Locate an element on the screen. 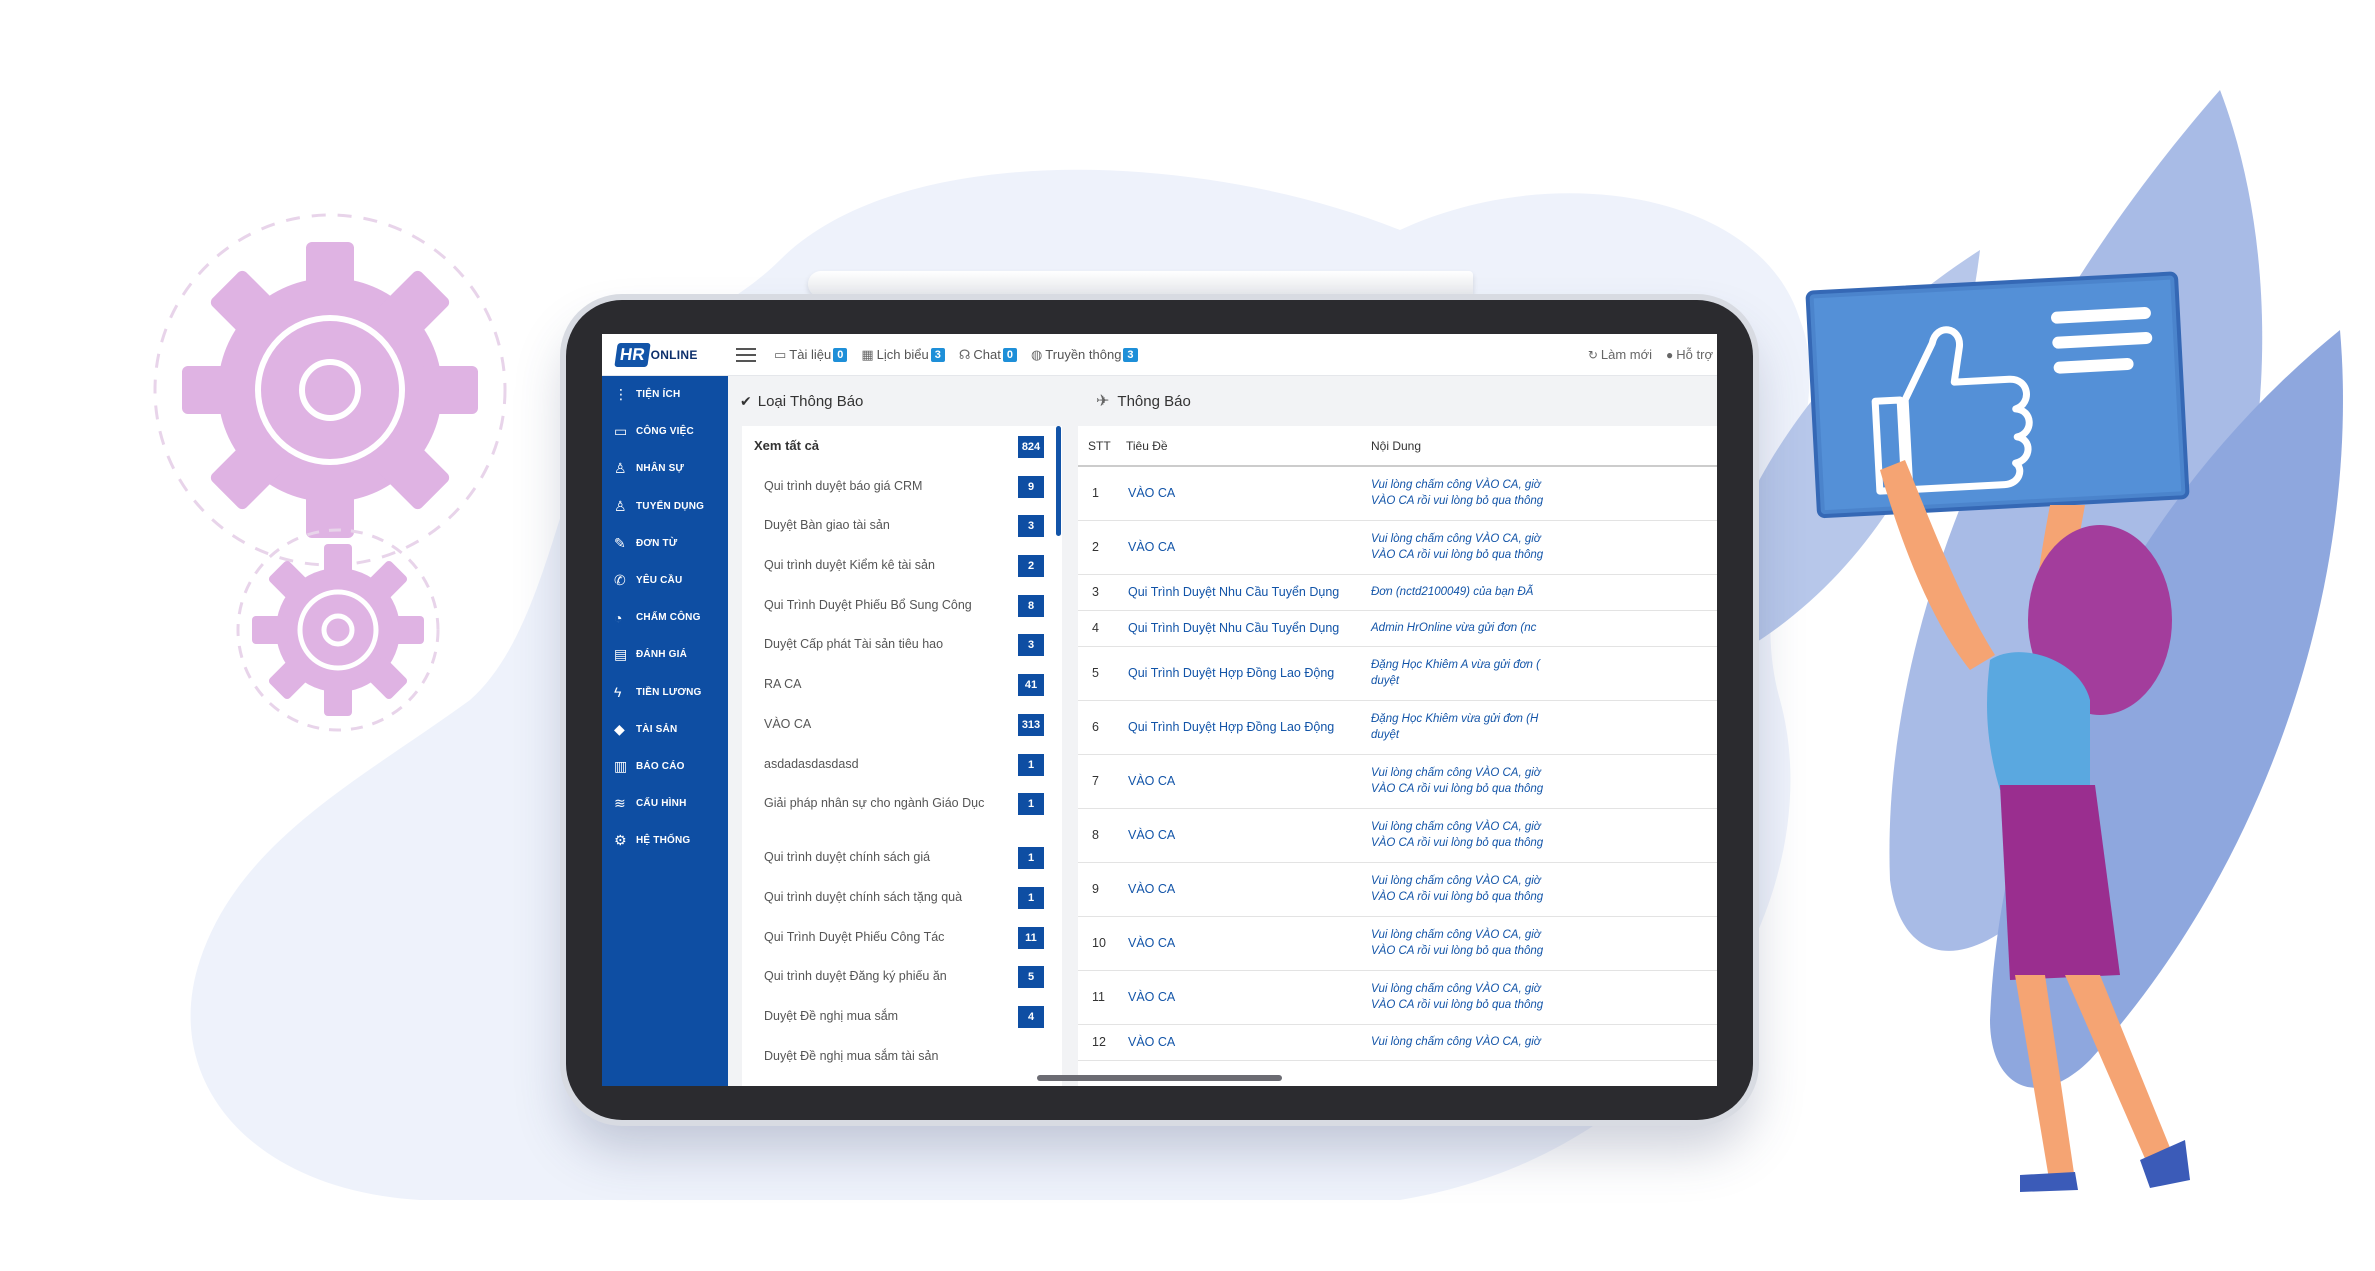 Image resolution: width=2375 pixels, height=1271 pixels. category-label: Duyệt Đề nghị mua sắm tài sản is located at coordinates (851, 1055).